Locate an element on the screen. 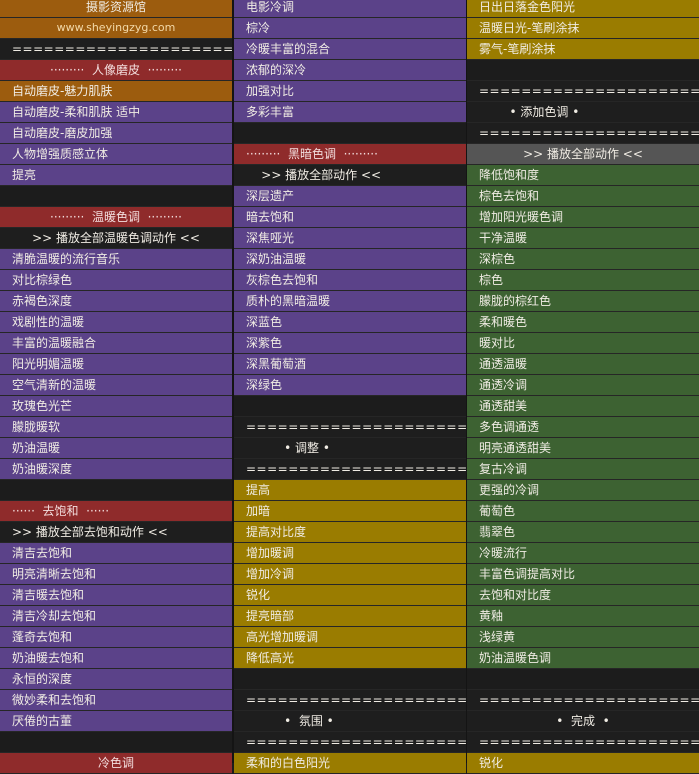  action-button: 深蓝色 is located at coordinates (350, 322).